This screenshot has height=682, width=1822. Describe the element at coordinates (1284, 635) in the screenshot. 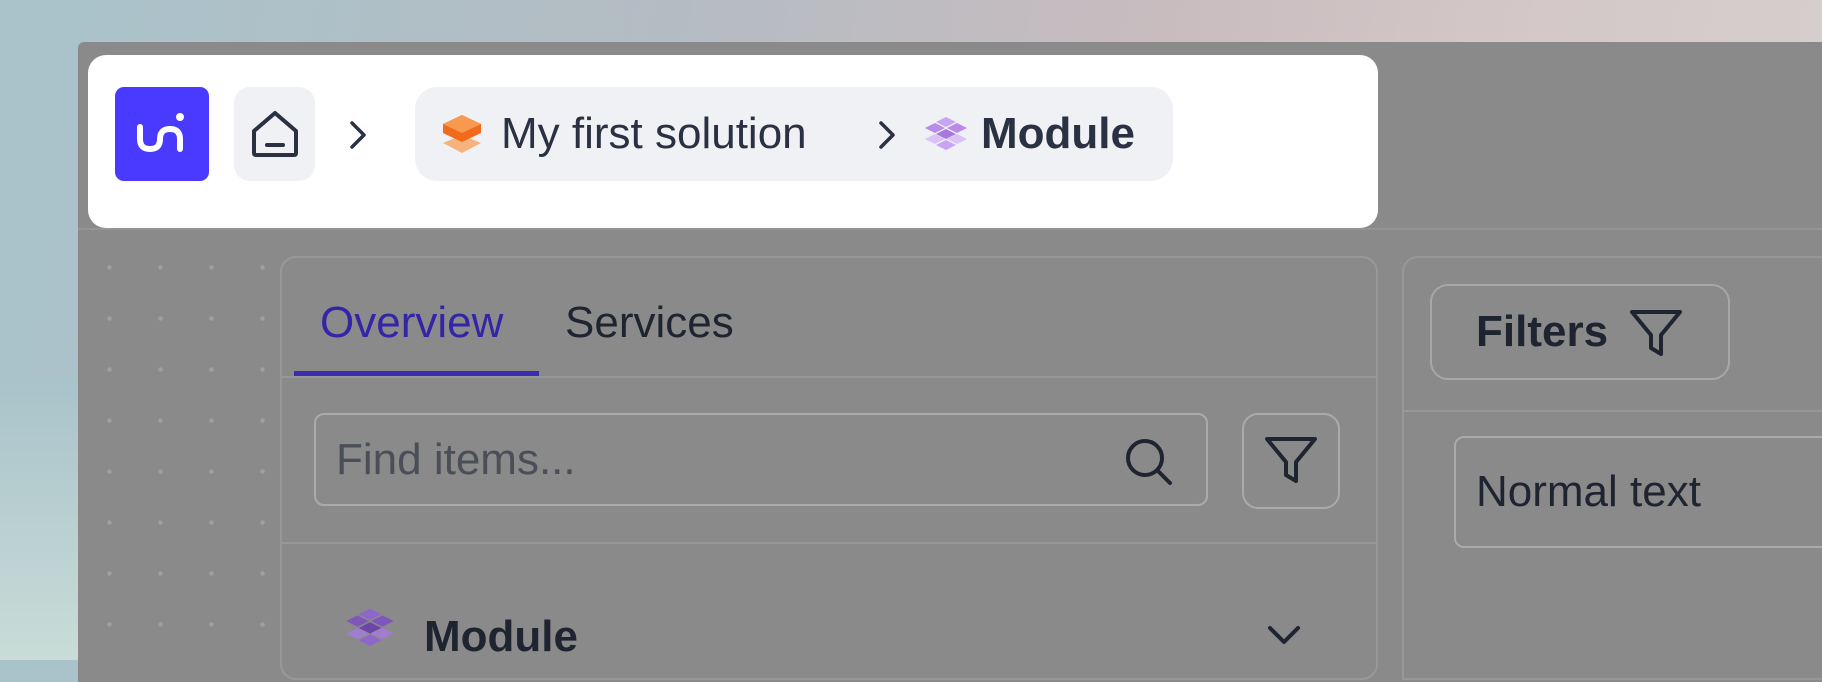

I see `chevron-down-icon` at that location.